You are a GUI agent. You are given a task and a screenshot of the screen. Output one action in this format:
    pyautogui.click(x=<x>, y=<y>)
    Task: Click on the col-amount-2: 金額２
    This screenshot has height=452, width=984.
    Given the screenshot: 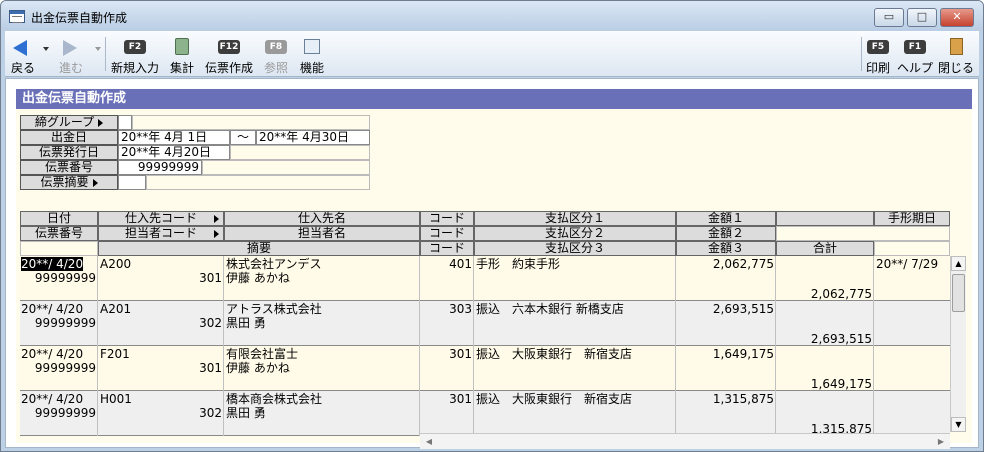 What is the action you would take?
    pyautogui.click(x=726, y=233)
    